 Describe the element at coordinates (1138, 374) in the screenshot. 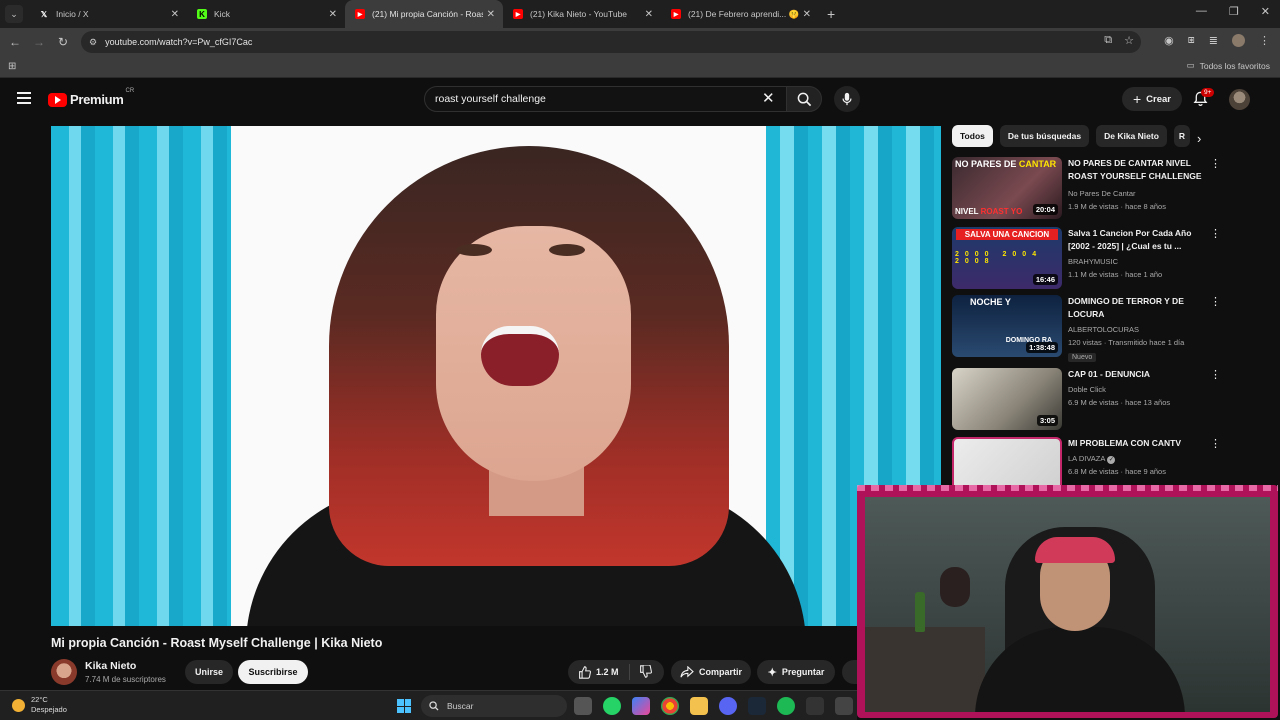

I see `recommendation-title: CAP 01 - DENUNCIA` at that location.